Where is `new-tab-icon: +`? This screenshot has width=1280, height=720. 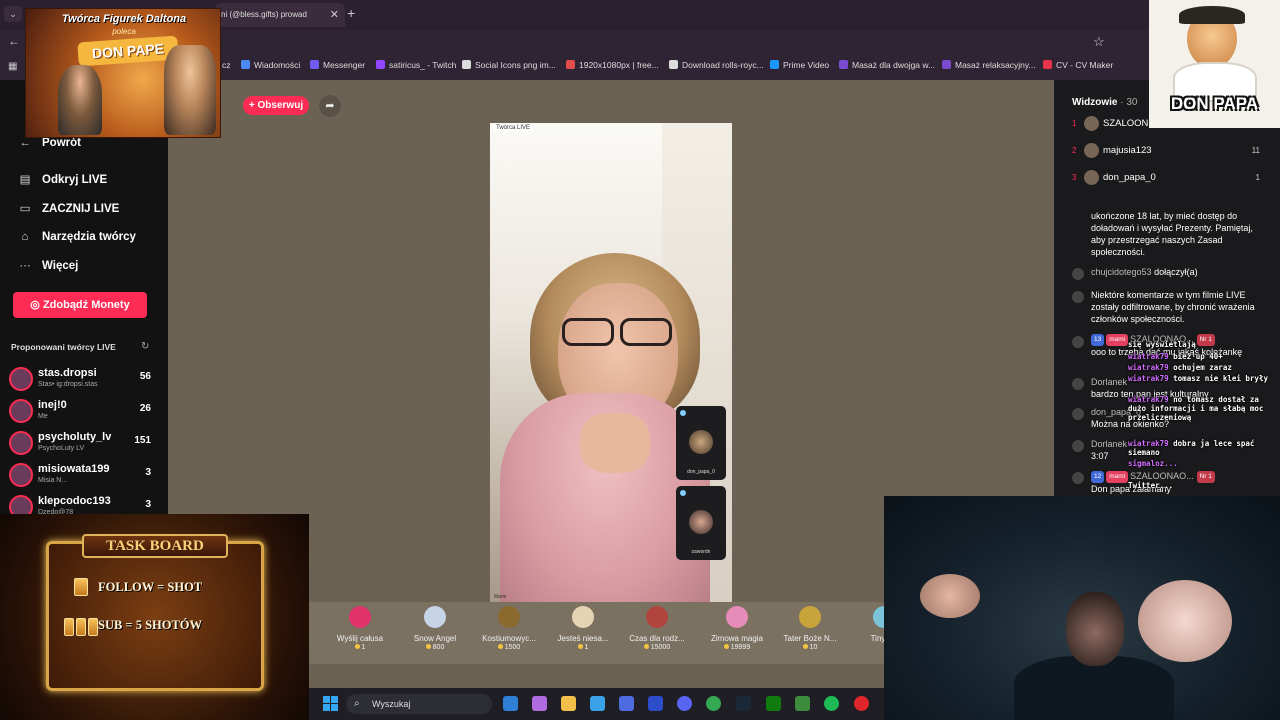
new-tab-icon: + is located at coordinates (351, 13).